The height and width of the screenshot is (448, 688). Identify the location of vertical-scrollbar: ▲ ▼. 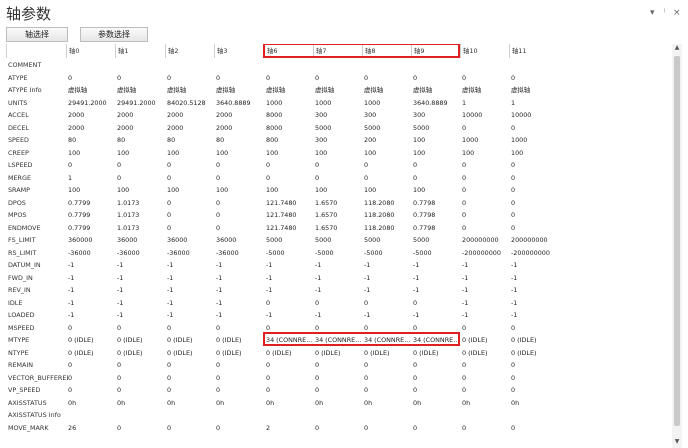
(677, 246).